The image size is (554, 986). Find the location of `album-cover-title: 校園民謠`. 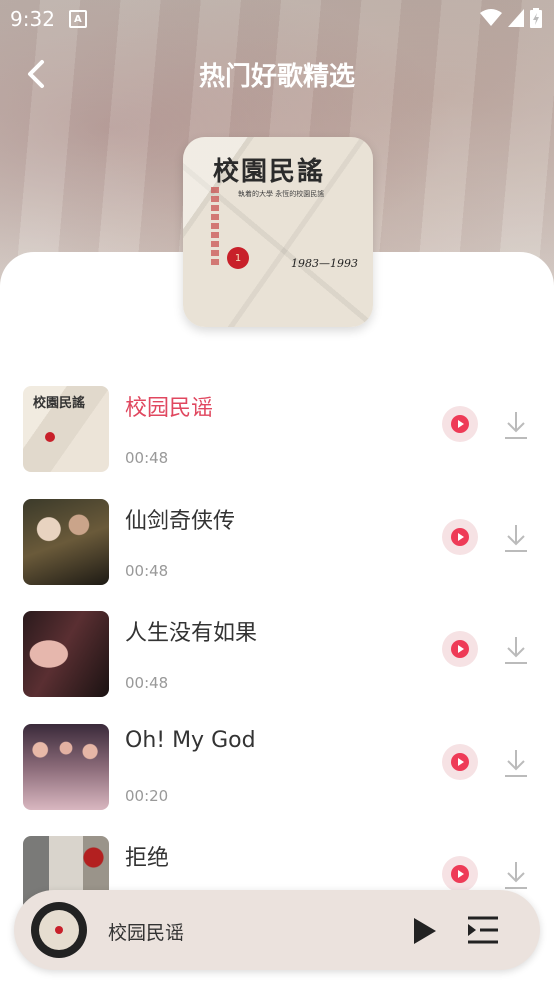

album-cover-title: 校園民謠 is located at coordinates (269, 172).